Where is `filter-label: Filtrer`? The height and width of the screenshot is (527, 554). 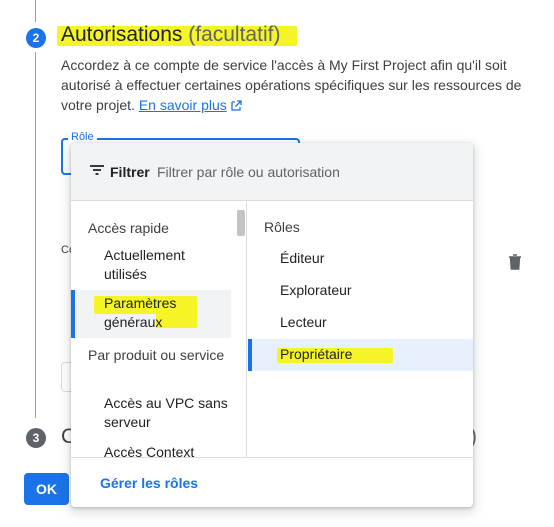
filter-label: Filtrer is located at coordinates (130, 172).